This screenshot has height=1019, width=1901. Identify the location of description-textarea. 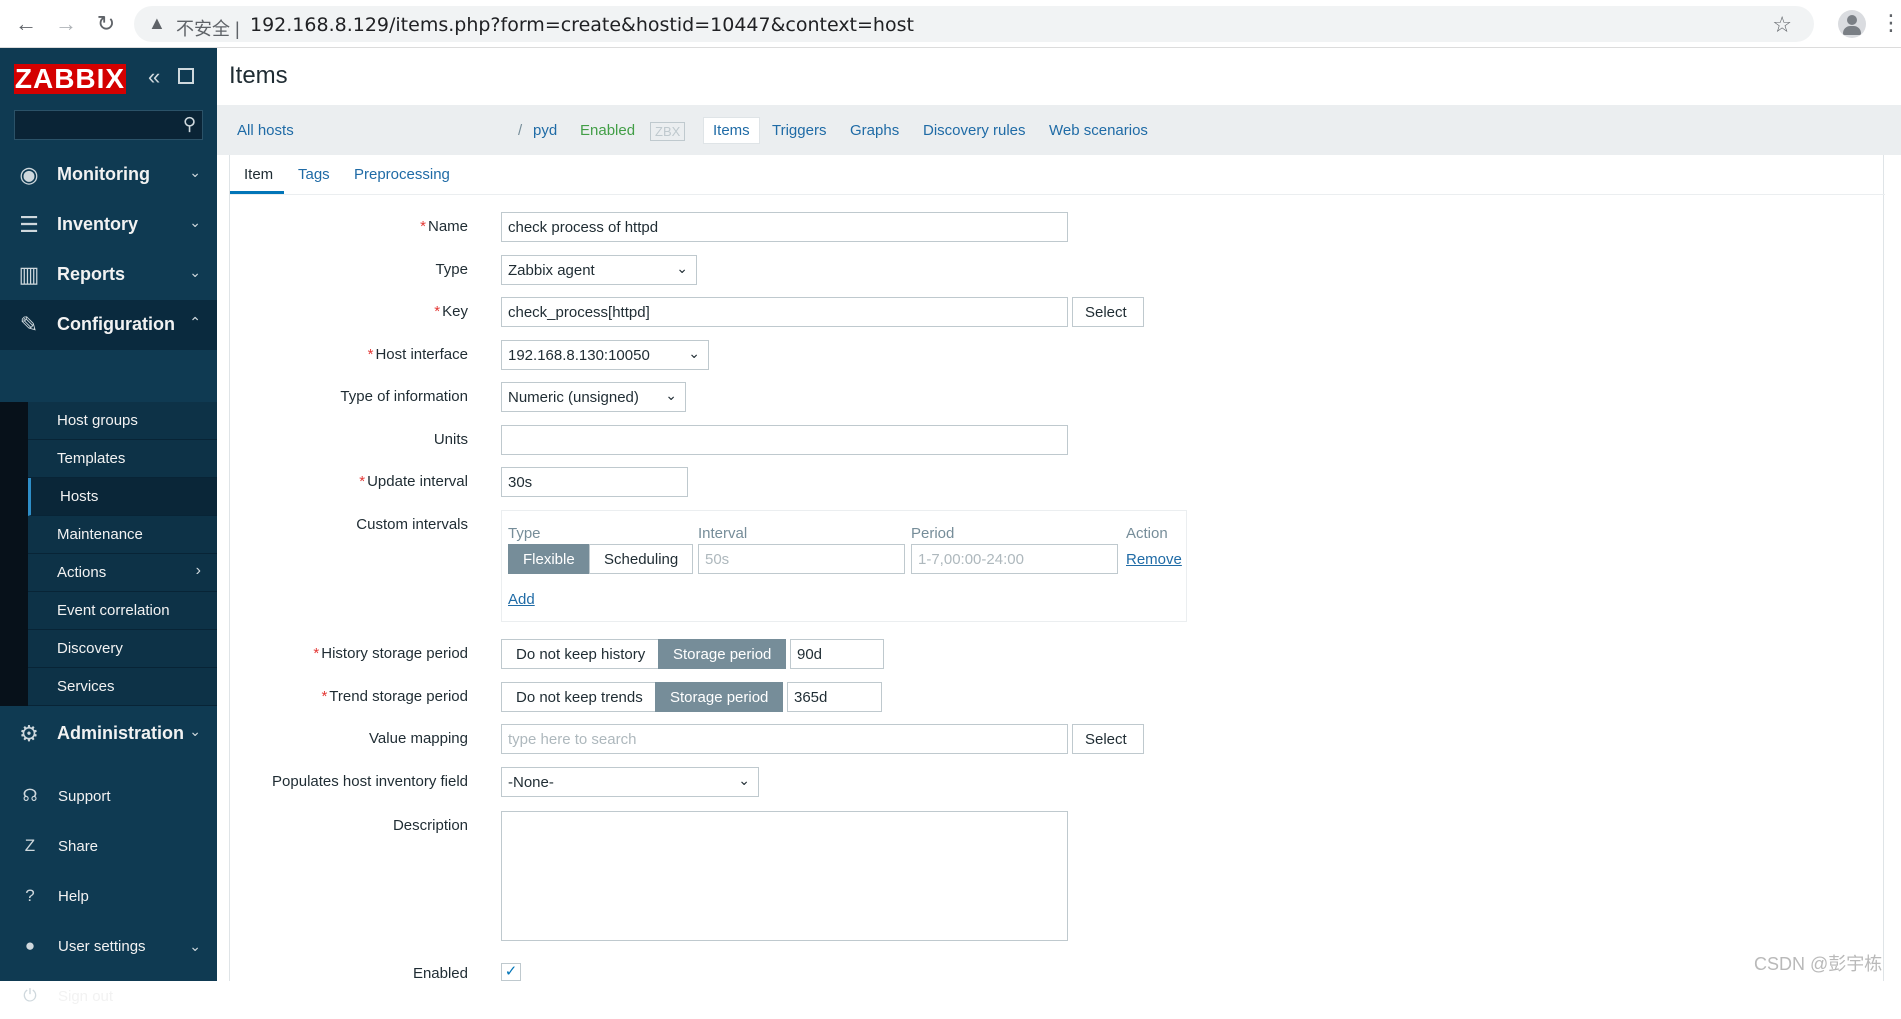
(784, 876).